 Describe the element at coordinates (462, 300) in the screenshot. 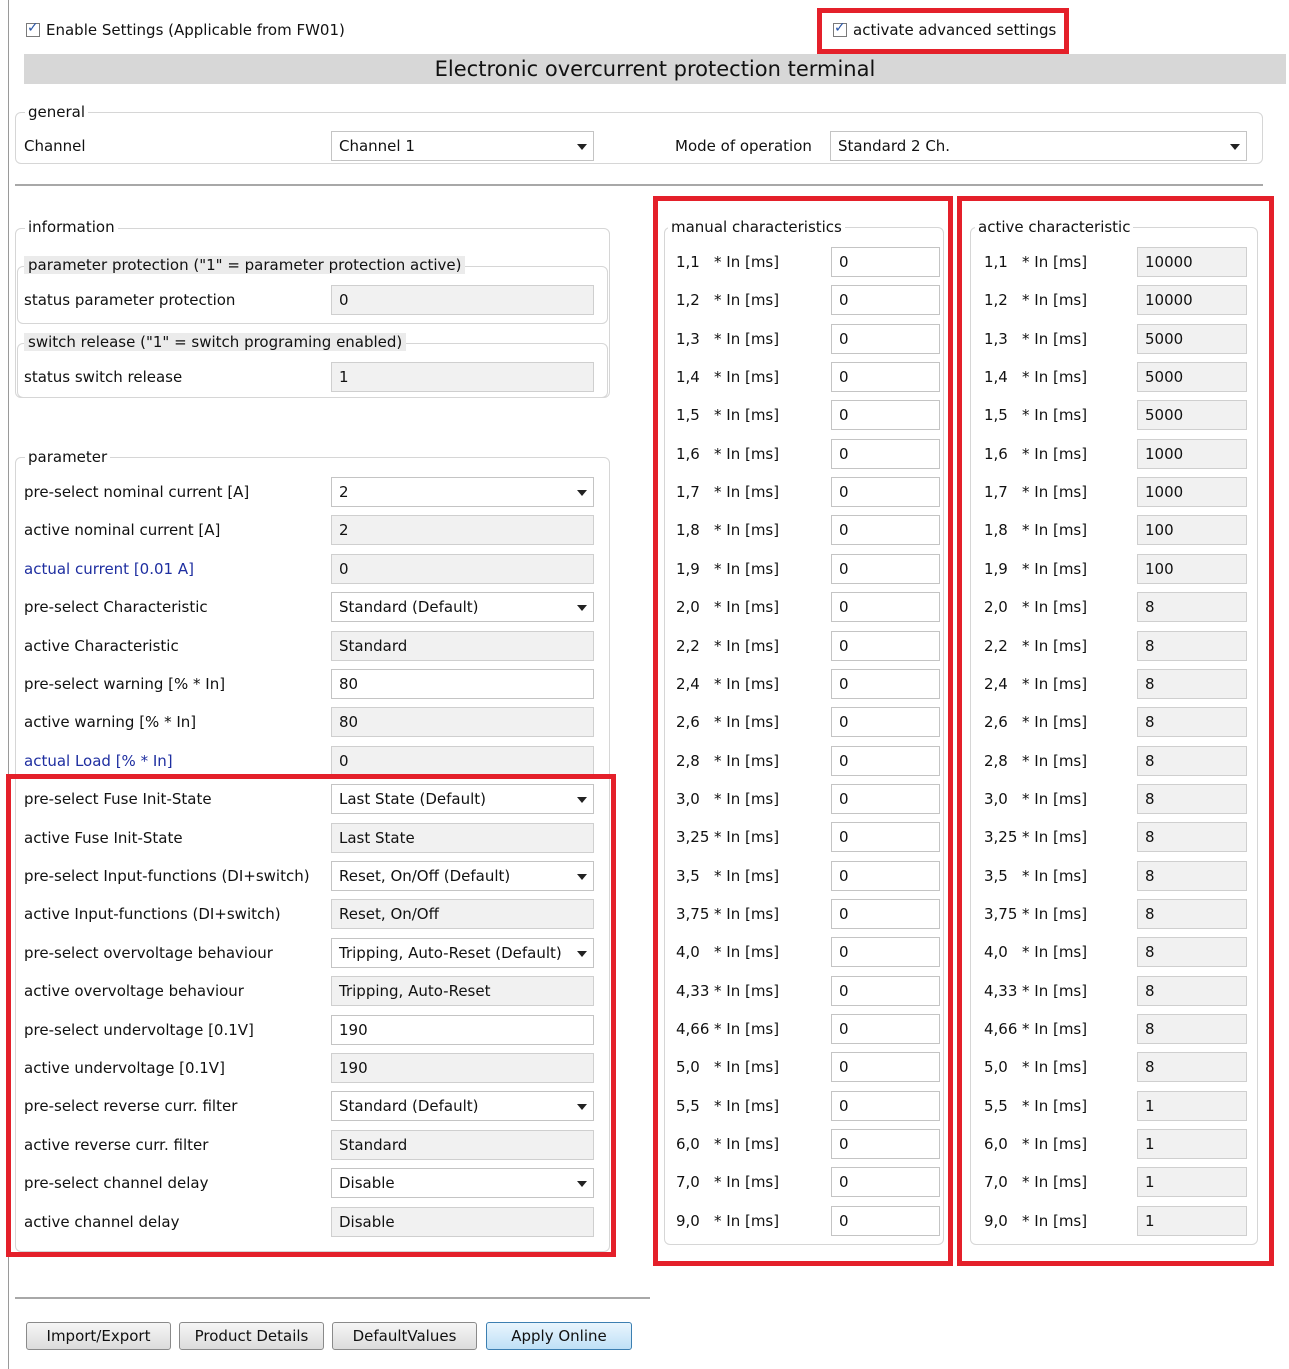

I see `status-param-protection-field: 0` at that location.